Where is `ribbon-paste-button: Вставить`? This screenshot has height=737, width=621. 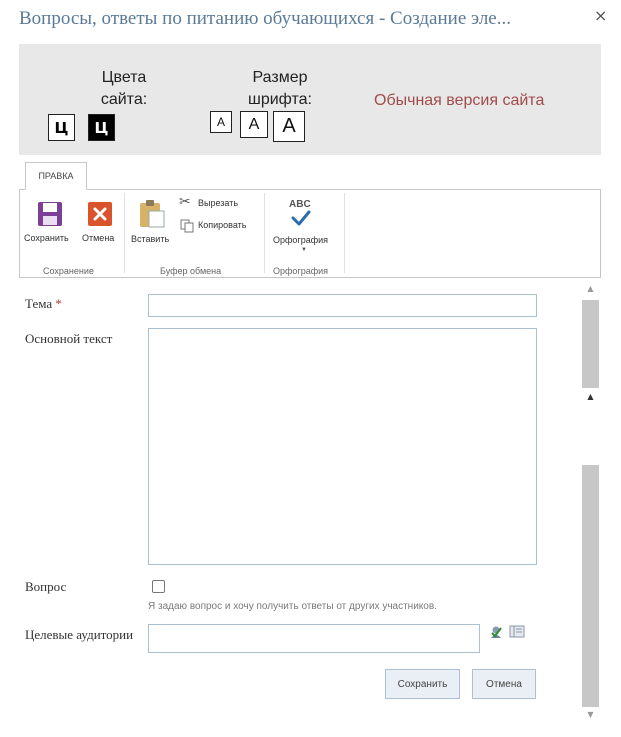 ribbon-paste-button: Вставить is located at coordinates (153, 222).